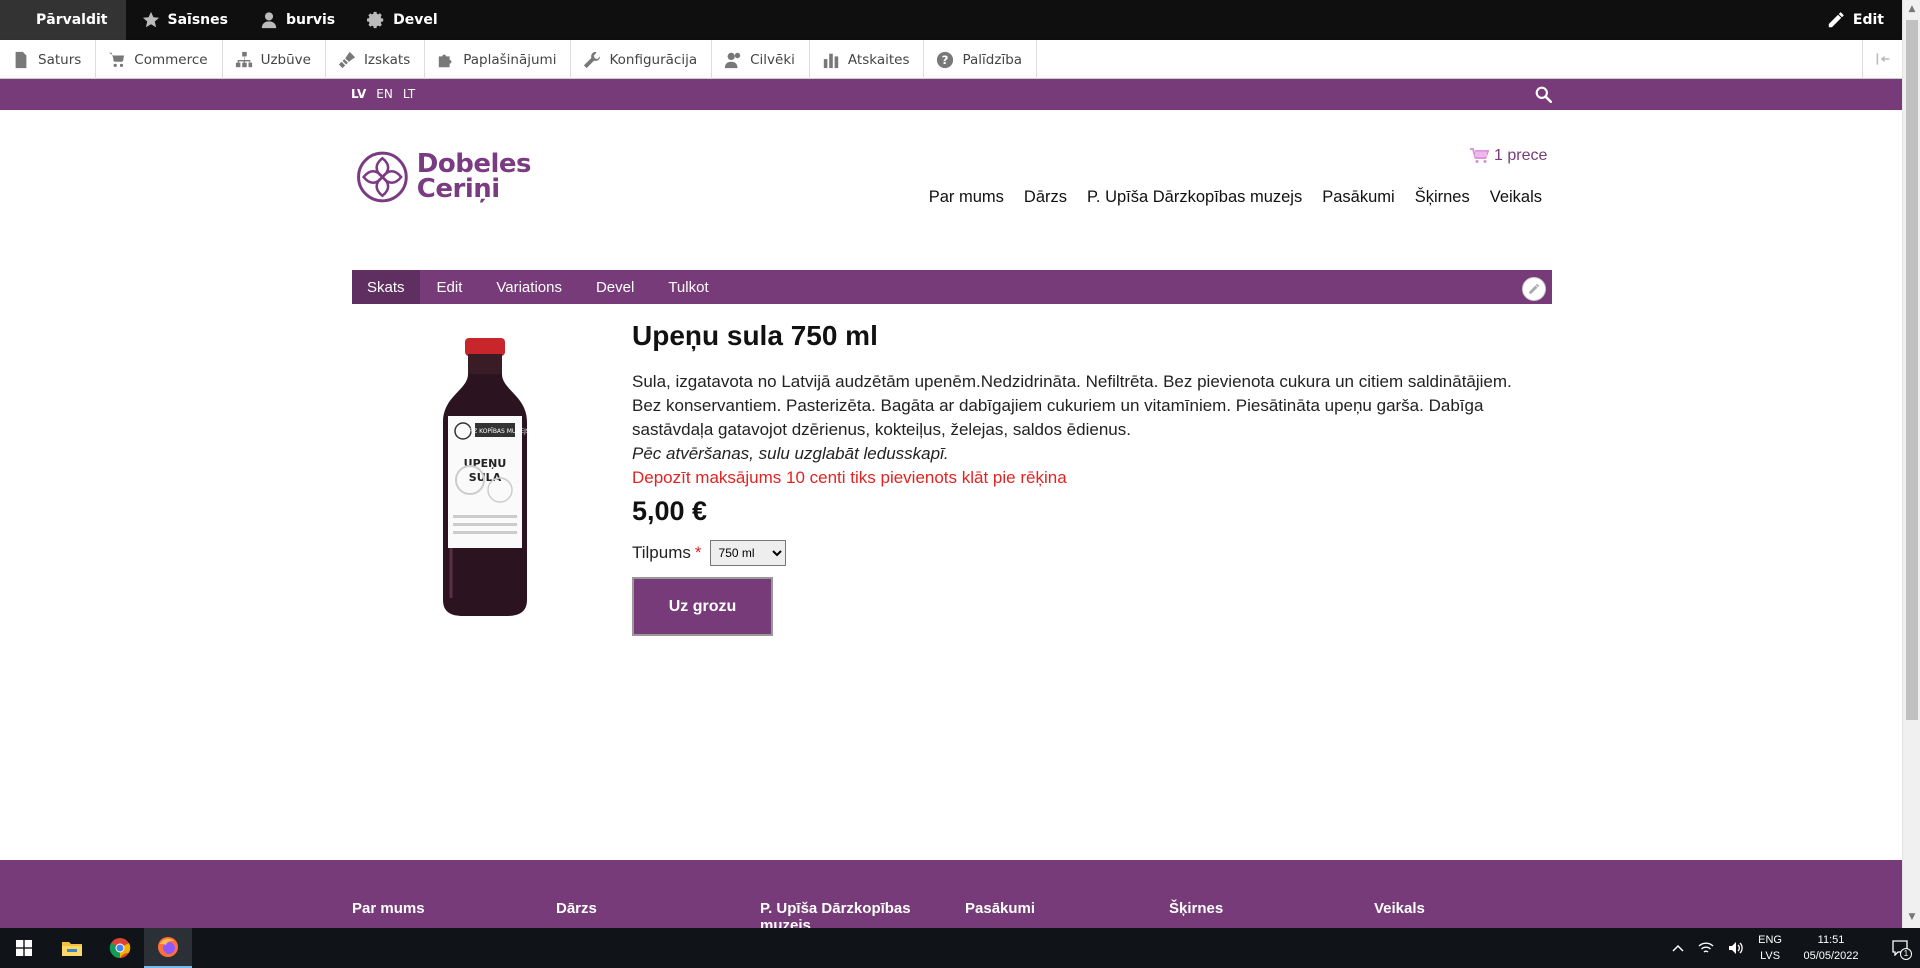  I want to click on notification-center-button: 1, so click(1900, 948).